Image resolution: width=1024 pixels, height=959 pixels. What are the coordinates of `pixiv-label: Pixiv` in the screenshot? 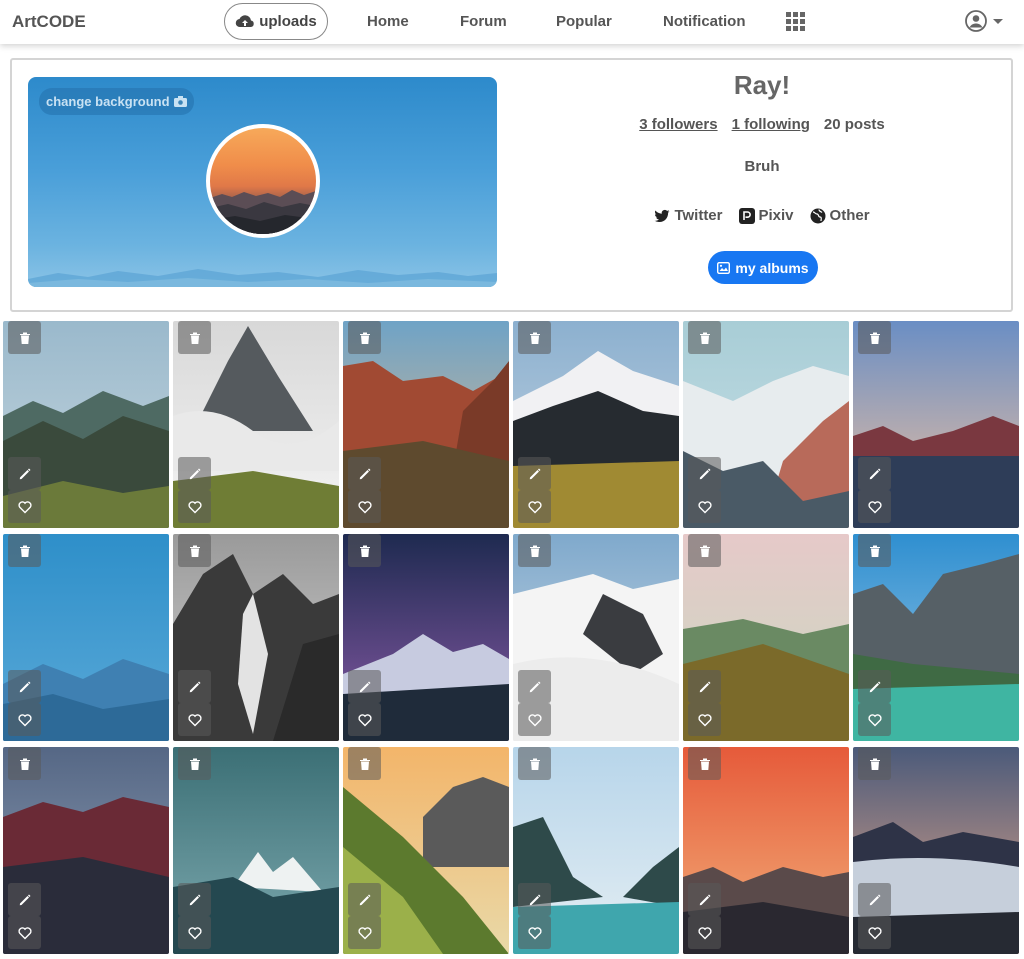 It's located at (776, 215).